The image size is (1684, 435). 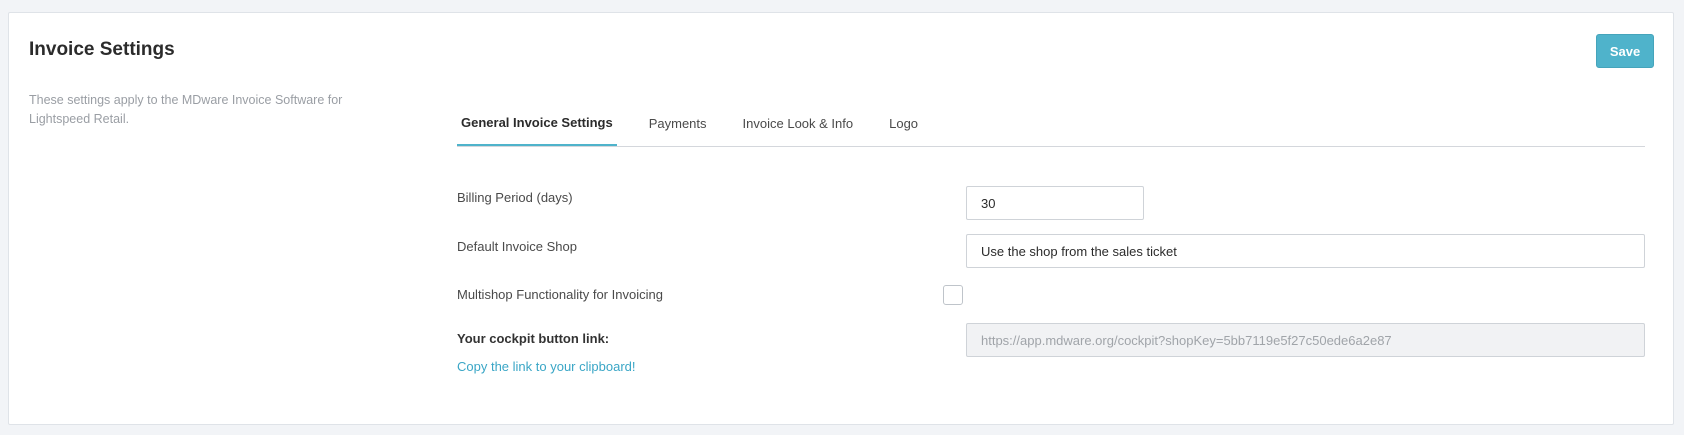 I want to click on cockpit-link-label: Your cockpit button link:, so click(x=533, y=338).